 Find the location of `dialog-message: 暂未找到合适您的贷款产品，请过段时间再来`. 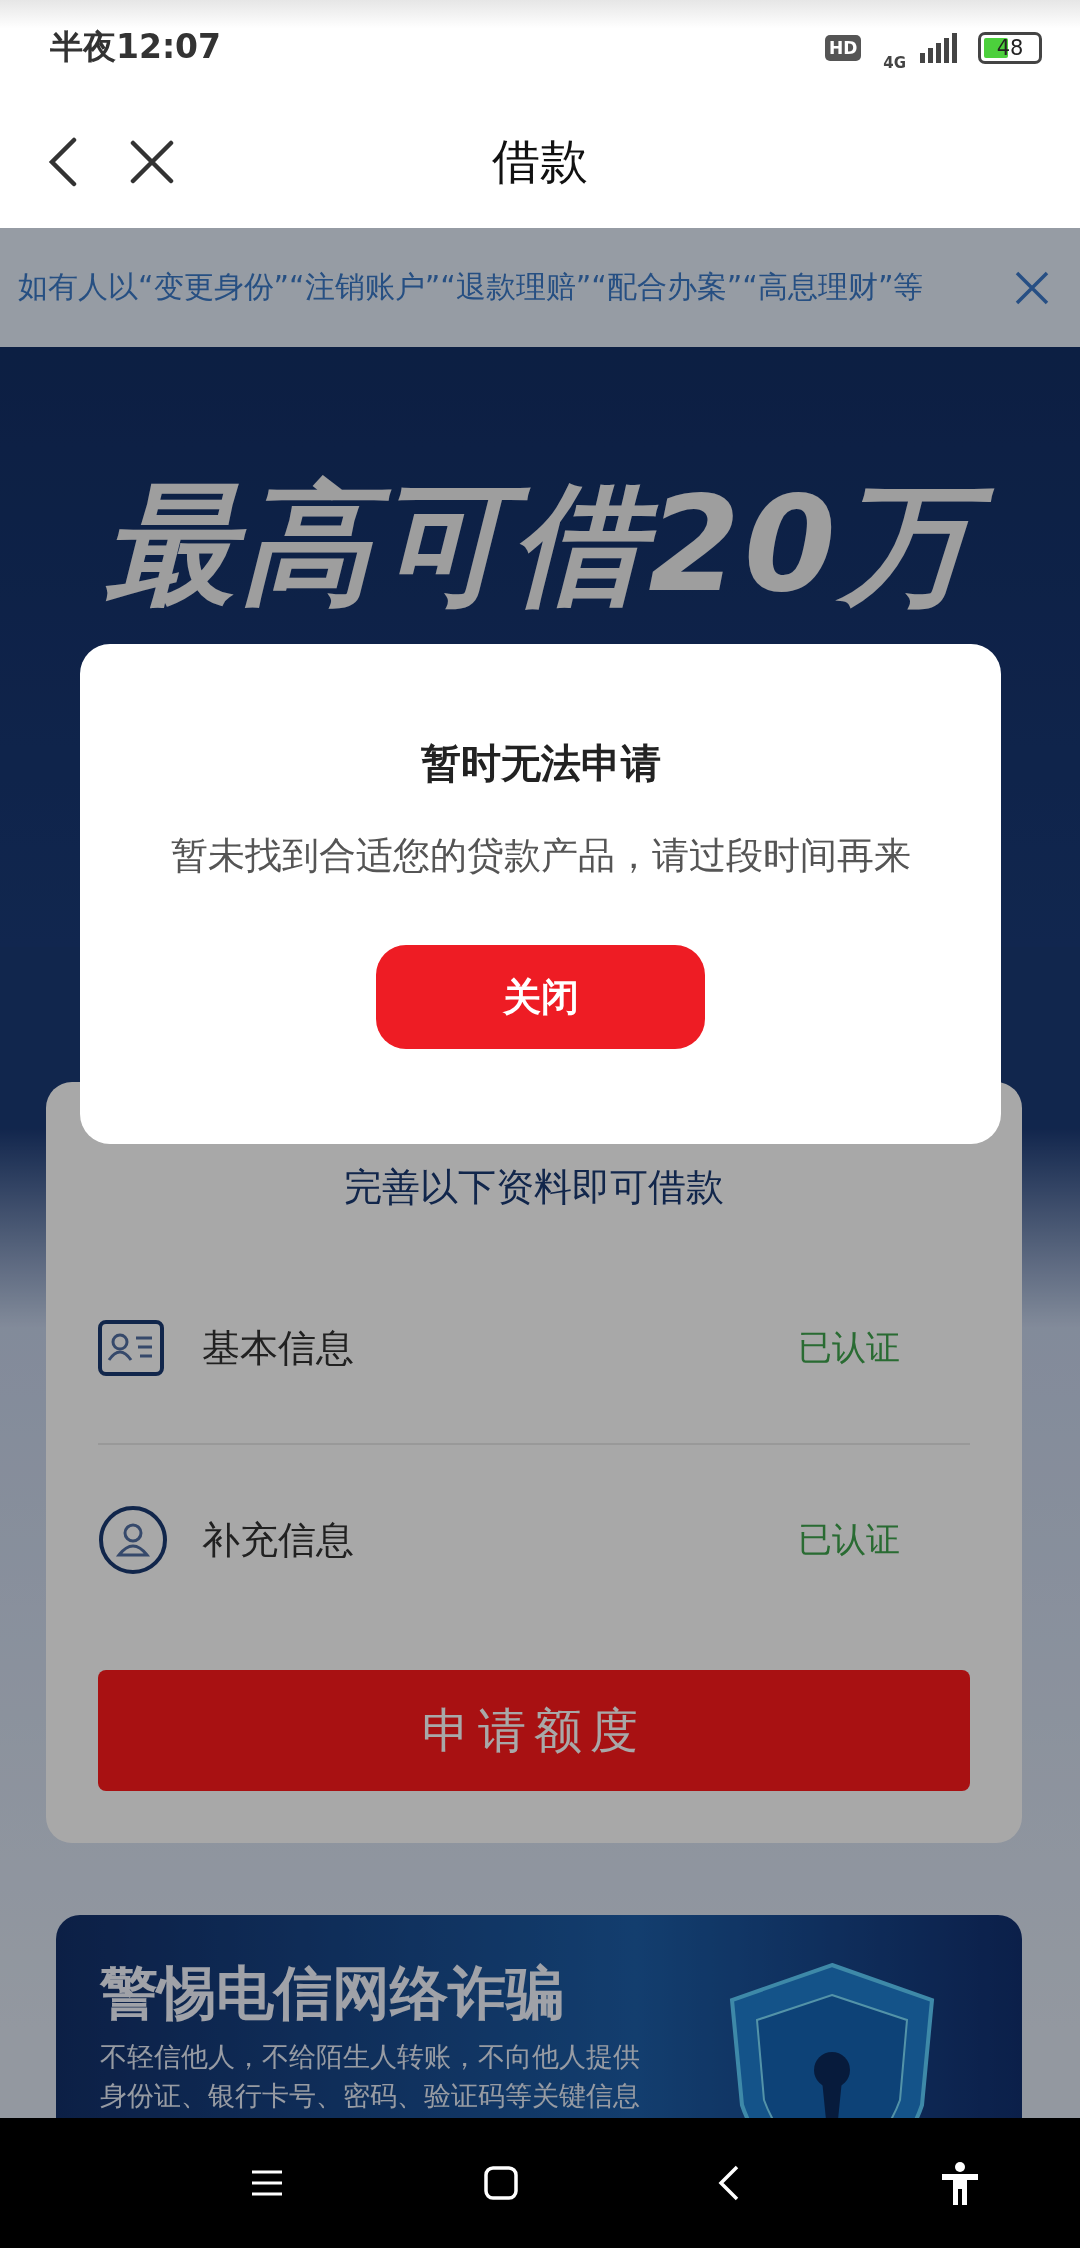

dialog-message: 暂未找到合适您的贷款产品，请过段时间再来 is located at coordinates (540, 856).